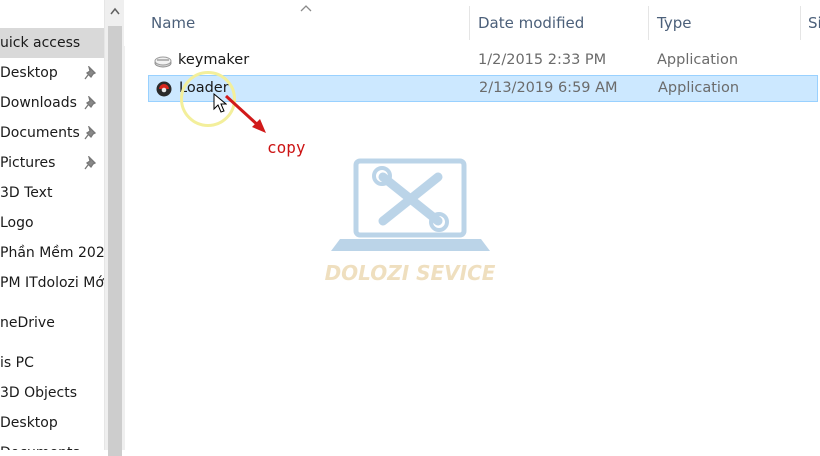 The image size is (820, 456). I want to click on nav-item-phan-mem-2023: Phần Mềm 2023, so click(52, 253).